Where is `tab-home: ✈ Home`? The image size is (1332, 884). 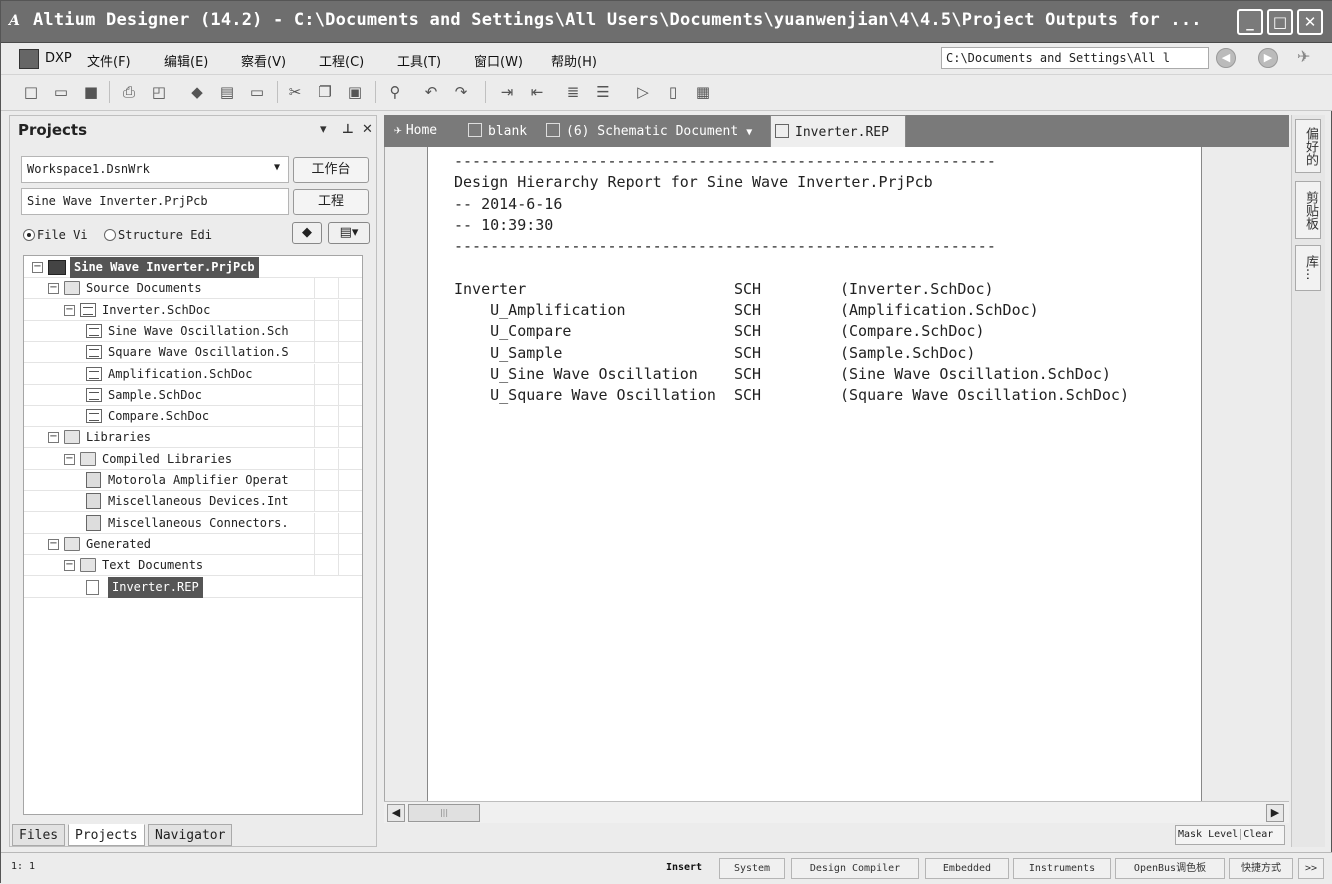 tab-home: ✈ Home is located at coordinates (415, 131).